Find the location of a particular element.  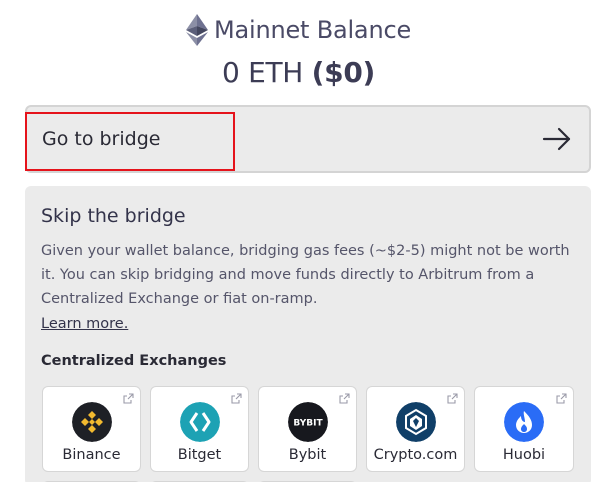

cex-name: Binance is located at coordinates (91, 455).